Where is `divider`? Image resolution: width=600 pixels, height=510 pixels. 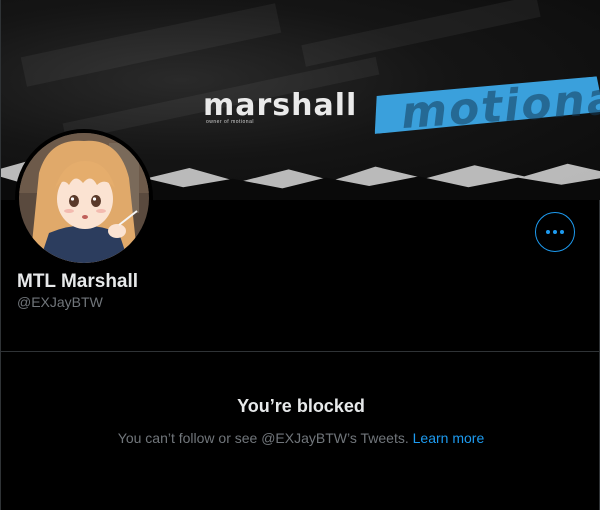
divider is located at coordinates (300, 351).